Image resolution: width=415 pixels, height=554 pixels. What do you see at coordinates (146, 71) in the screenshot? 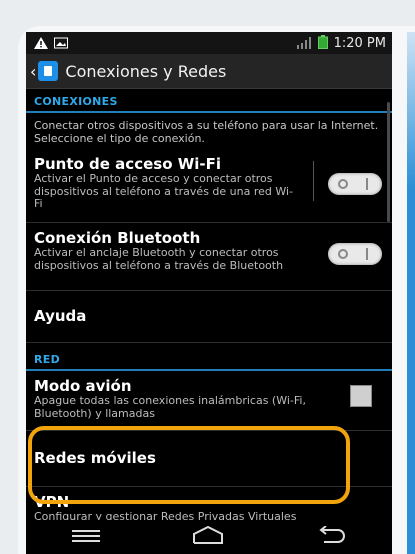
I see `screen-title: Conexiones y Redes` at bounding box center [146, 71].